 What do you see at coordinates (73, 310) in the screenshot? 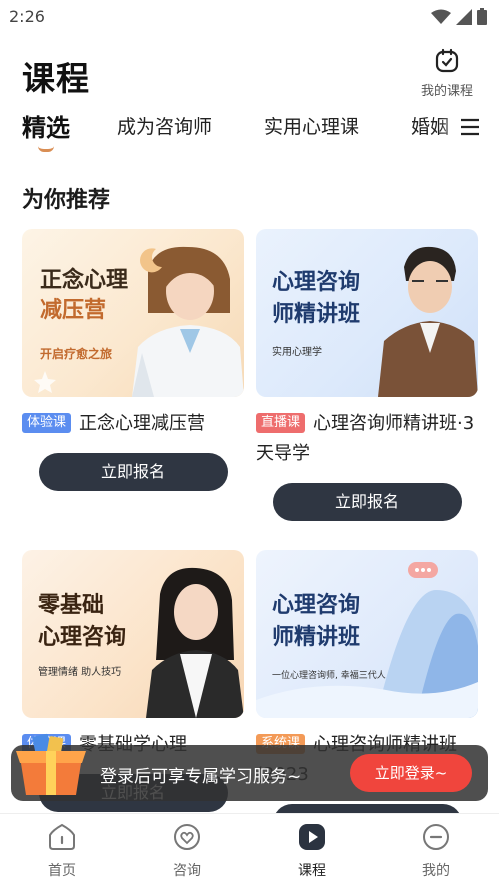
I see `banner-line2: 减压营` at bounding box center [73, 310].